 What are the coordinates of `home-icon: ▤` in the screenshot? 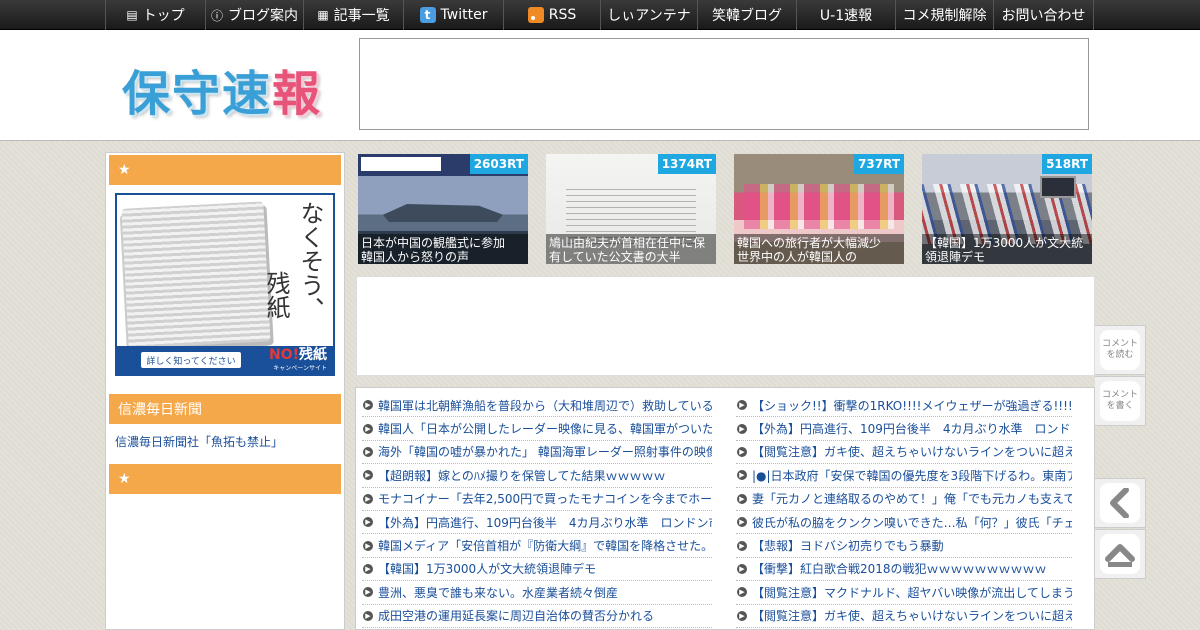 It's located at (132, 15).